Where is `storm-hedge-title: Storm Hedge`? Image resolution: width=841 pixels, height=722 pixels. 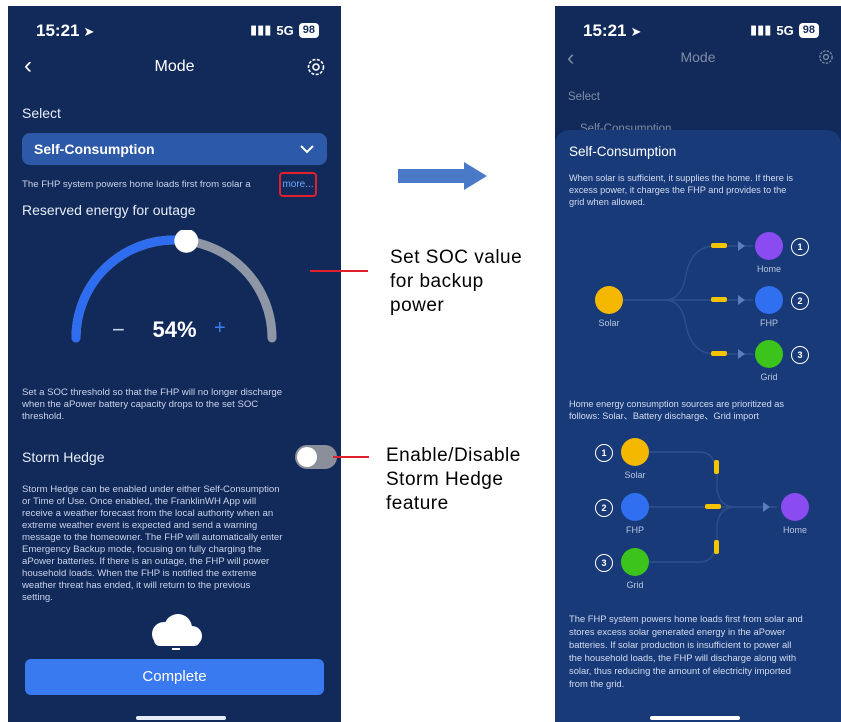
storm-hedge-title: Storm Hedge is located at coordinates (63, 457).